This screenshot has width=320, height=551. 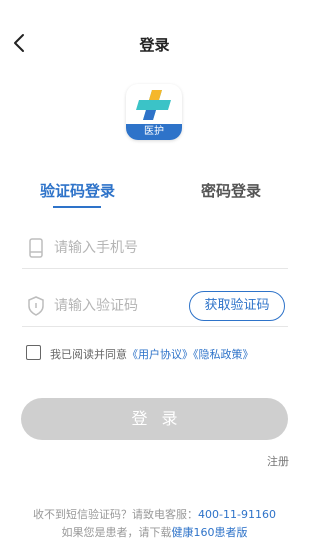 What do you see at coordinates (116, 532) in the screenshot?
I see `footer-download-text: 如果您是患者，请下载` at bounding box center [116, 532].